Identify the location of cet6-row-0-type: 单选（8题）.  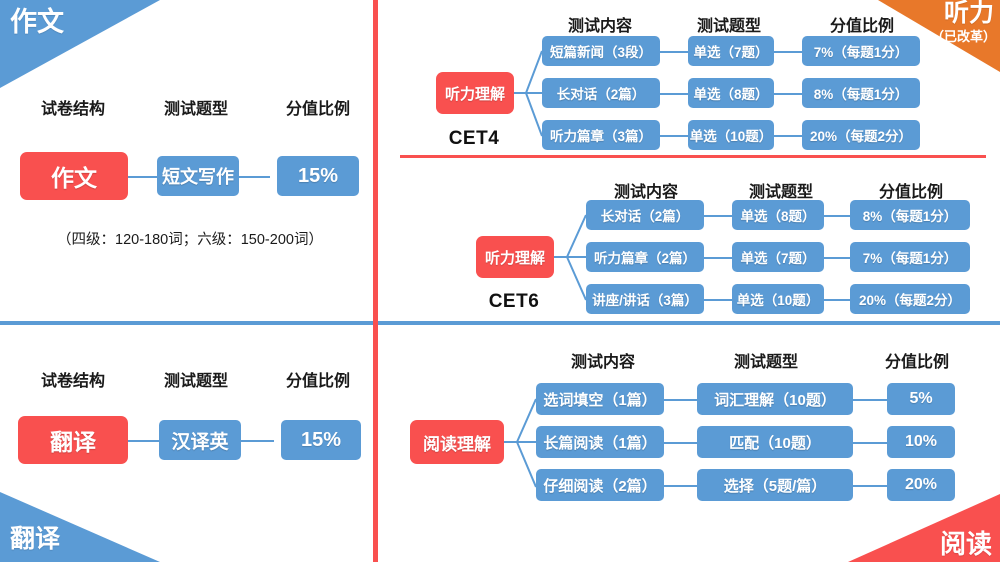
(778, 215).